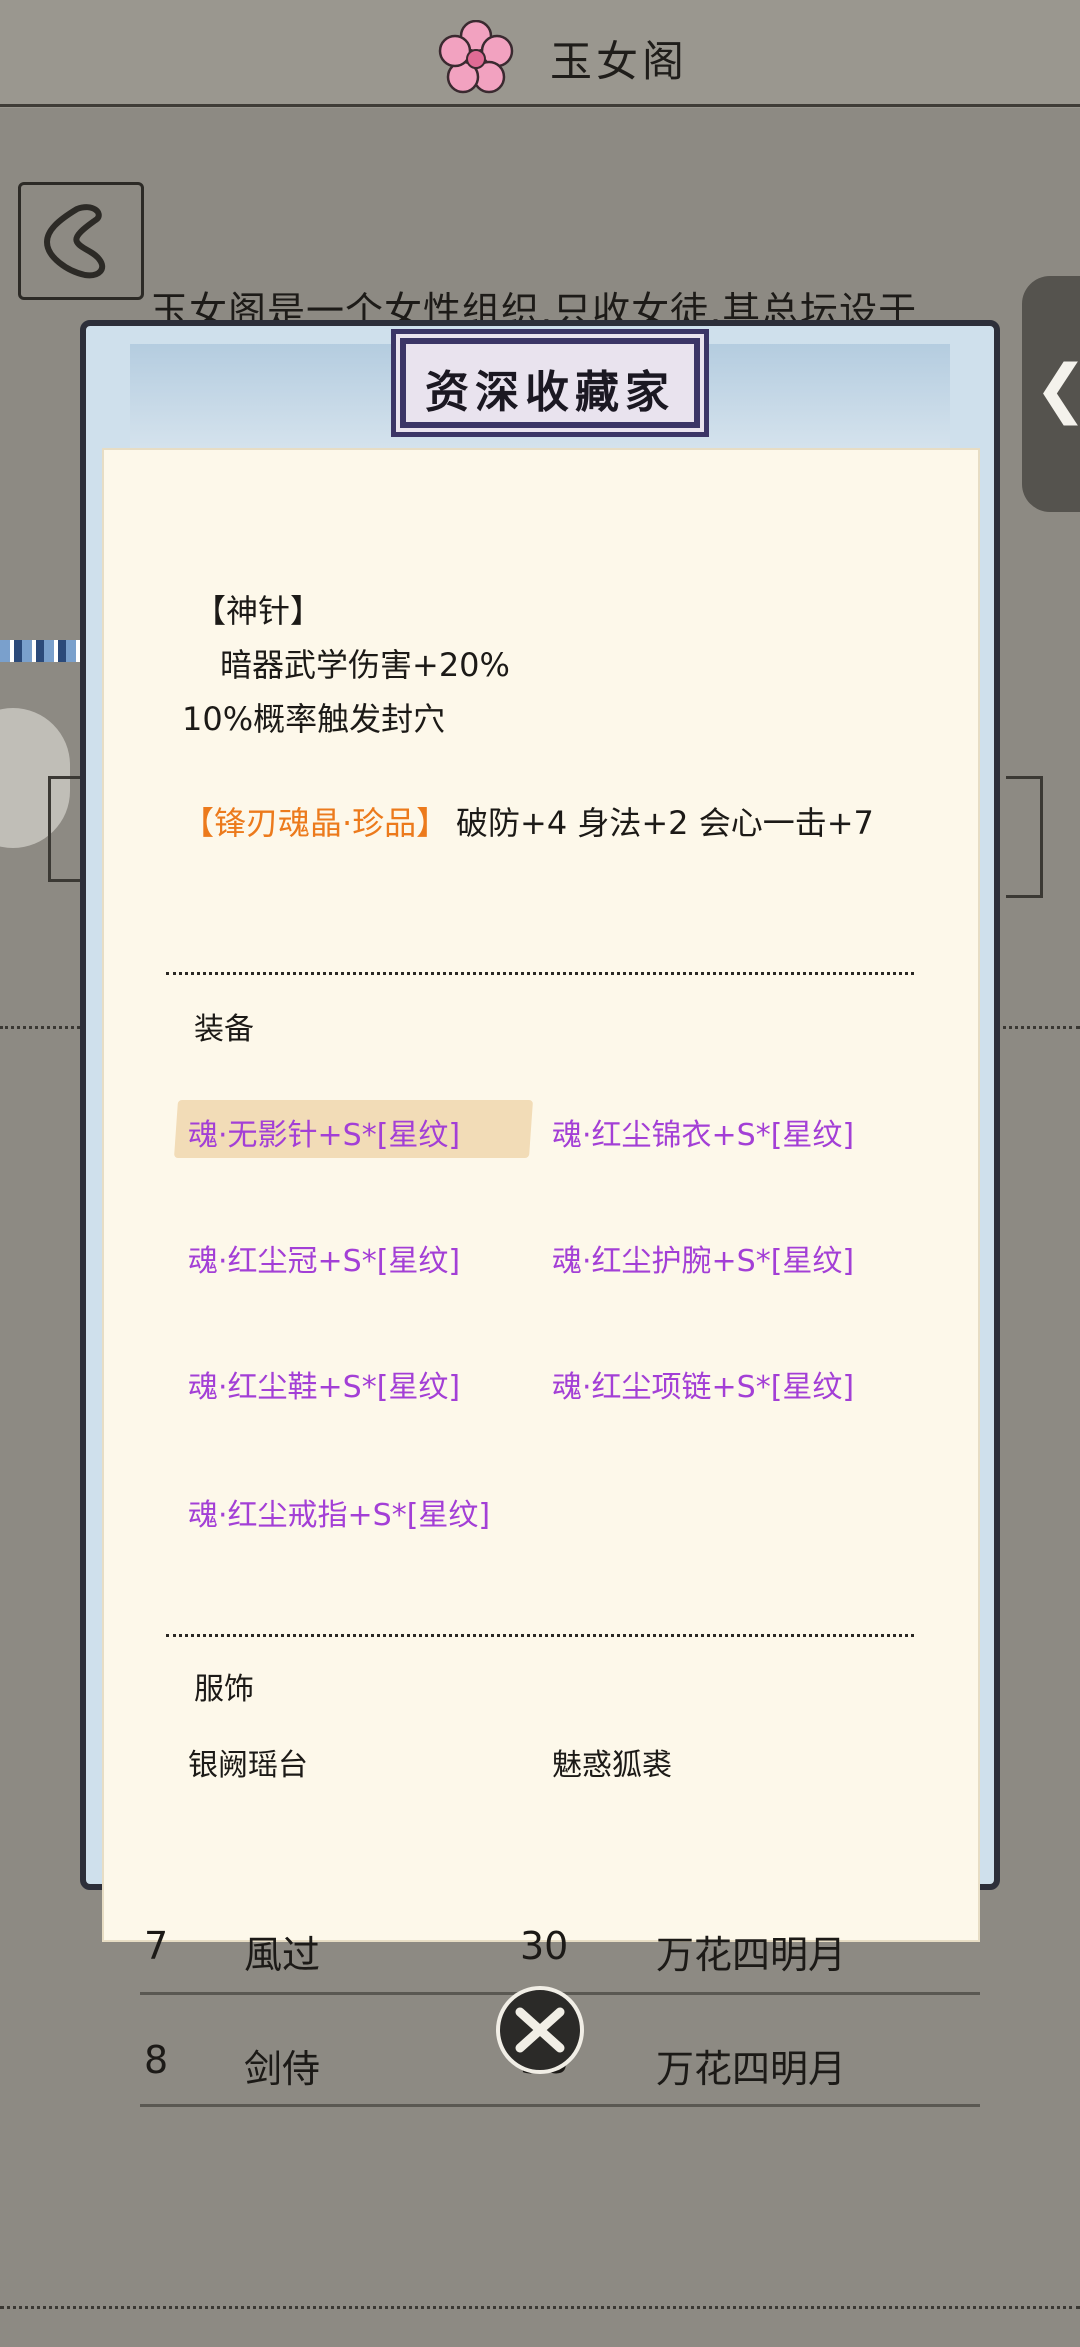 Image resolution: width=1080 pixels, height=2347 pixels. I want to click on rank-cell: 7, so click(156, 1946).